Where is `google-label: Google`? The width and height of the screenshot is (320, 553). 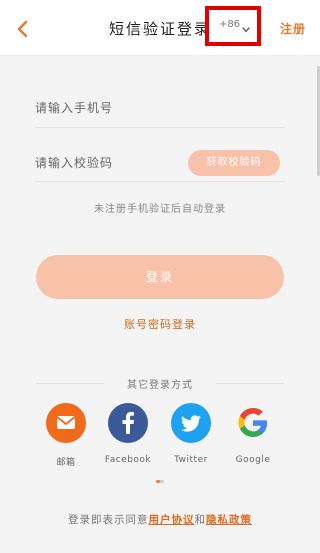
google-label: Google is located at coordinates (253, 460).